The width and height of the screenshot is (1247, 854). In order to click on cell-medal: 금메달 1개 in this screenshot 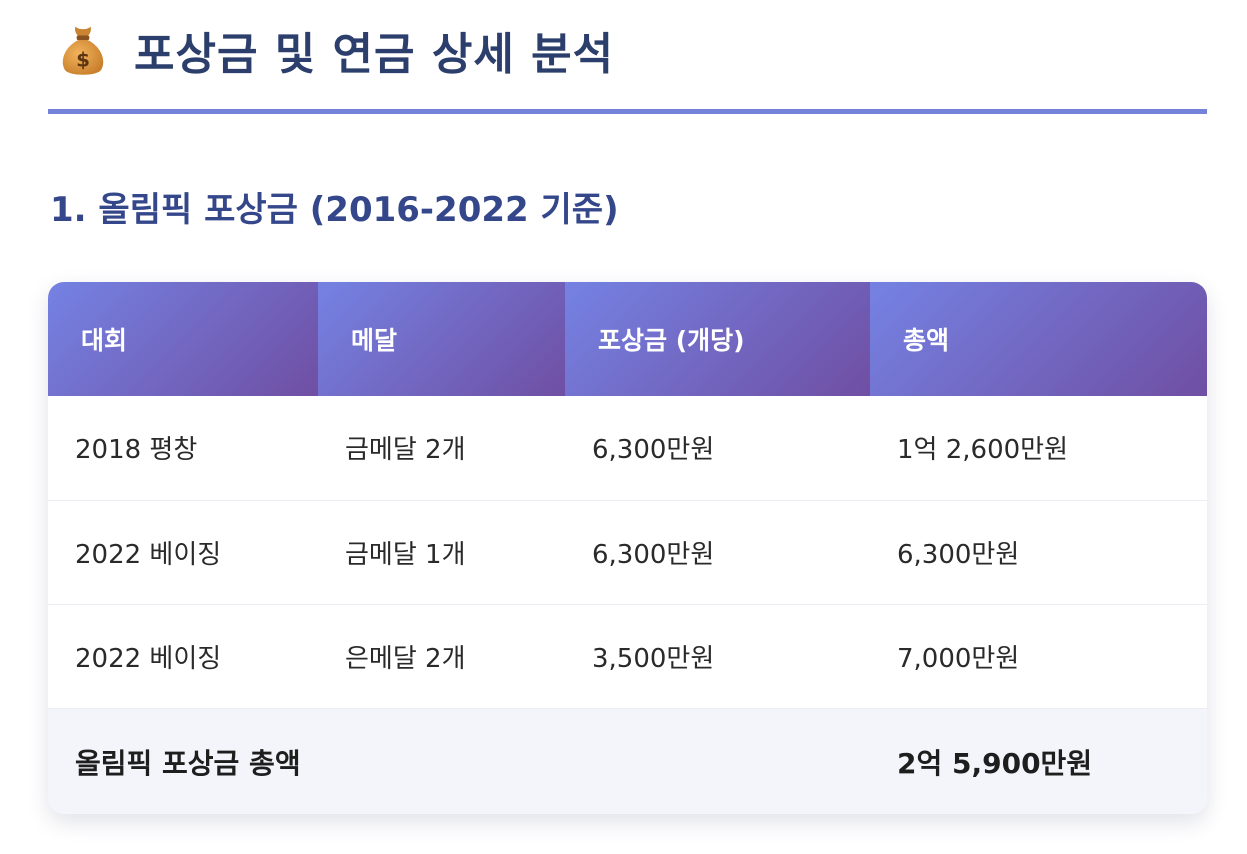, I will do `click(441, 552)`.